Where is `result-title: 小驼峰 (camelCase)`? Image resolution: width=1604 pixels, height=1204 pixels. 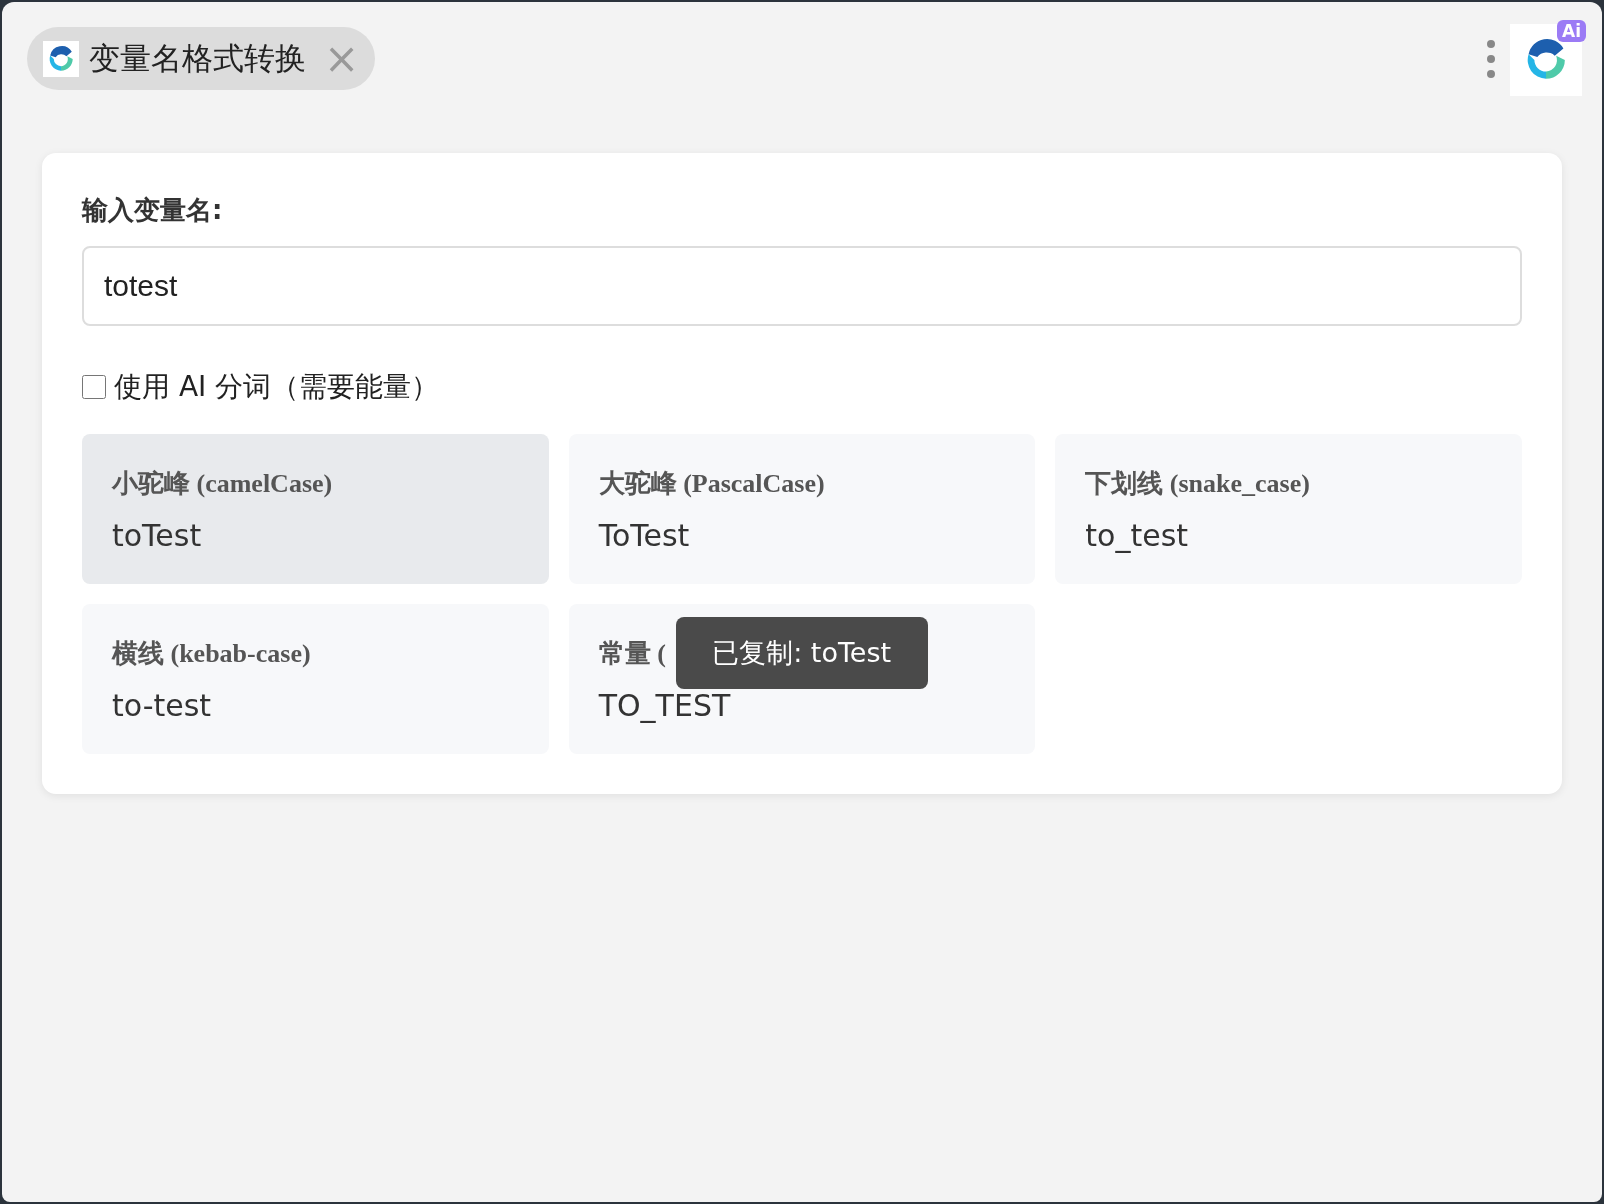
result-title: 小驼峰 (camelCase) is located at coordinates (222, 484).